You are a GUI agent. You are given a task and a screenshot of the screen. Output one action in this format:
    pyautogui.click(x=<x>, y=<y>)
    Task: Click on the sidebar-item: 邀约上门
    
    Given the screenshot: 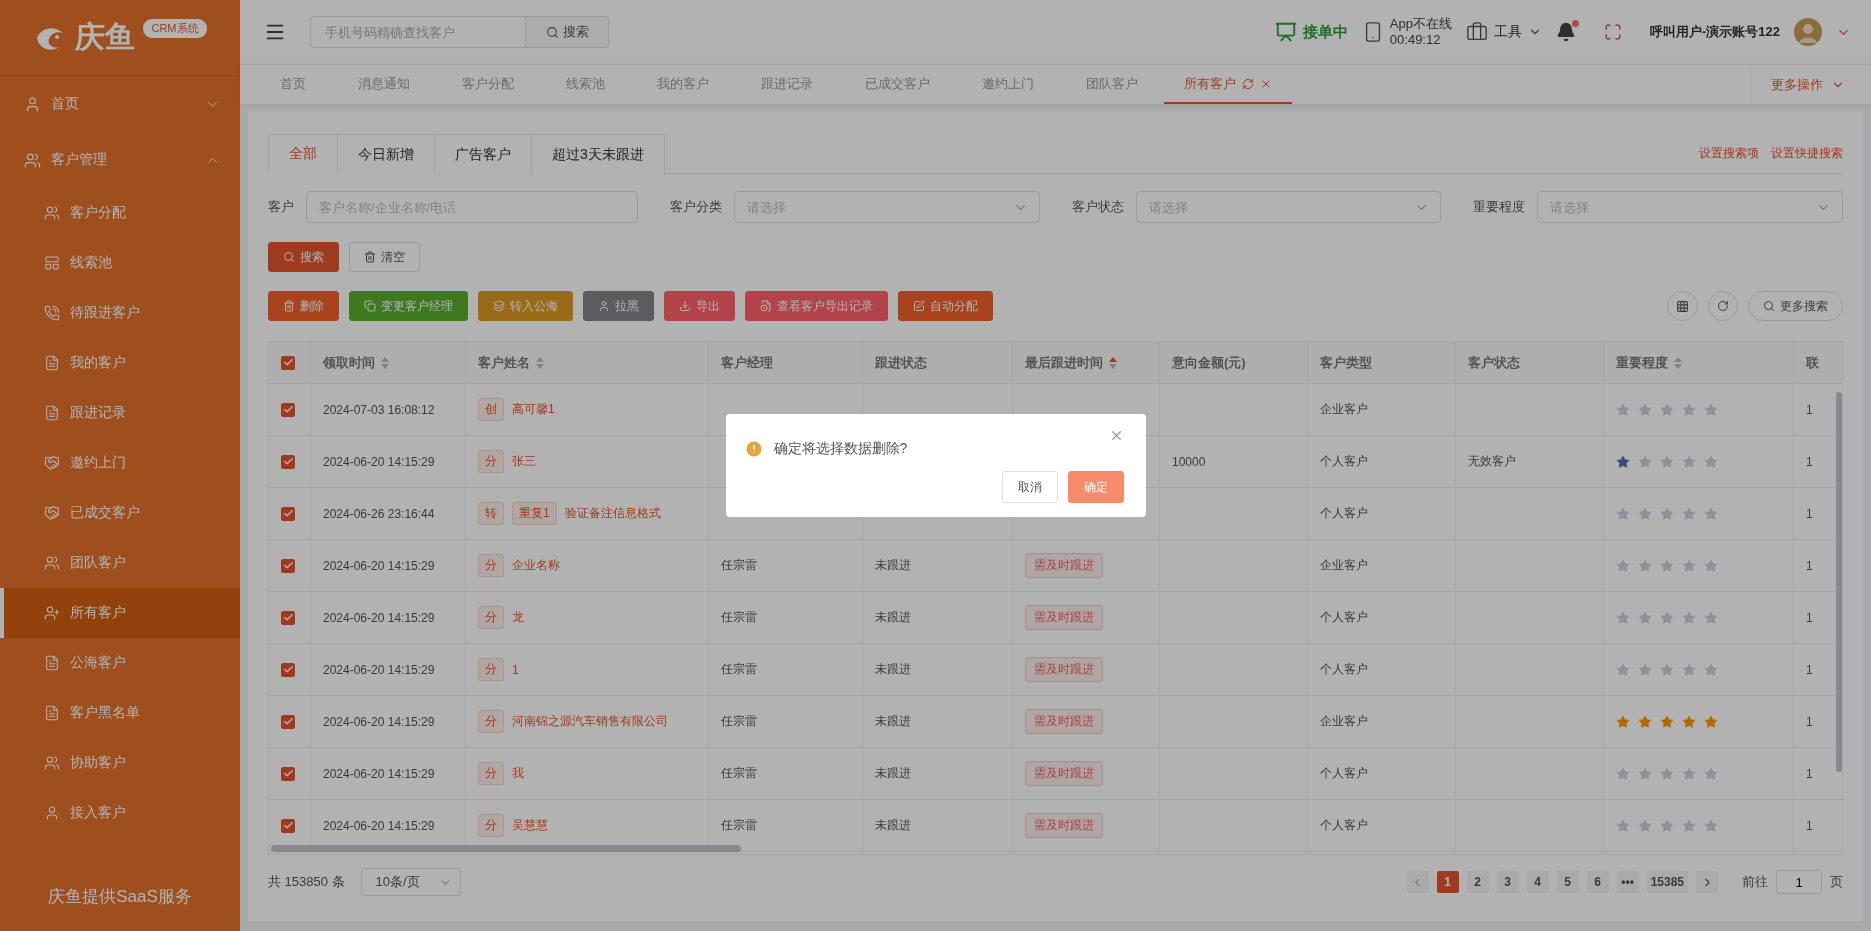 What is the action you would take?
    pyautogui.click(x=120, y=463)
    